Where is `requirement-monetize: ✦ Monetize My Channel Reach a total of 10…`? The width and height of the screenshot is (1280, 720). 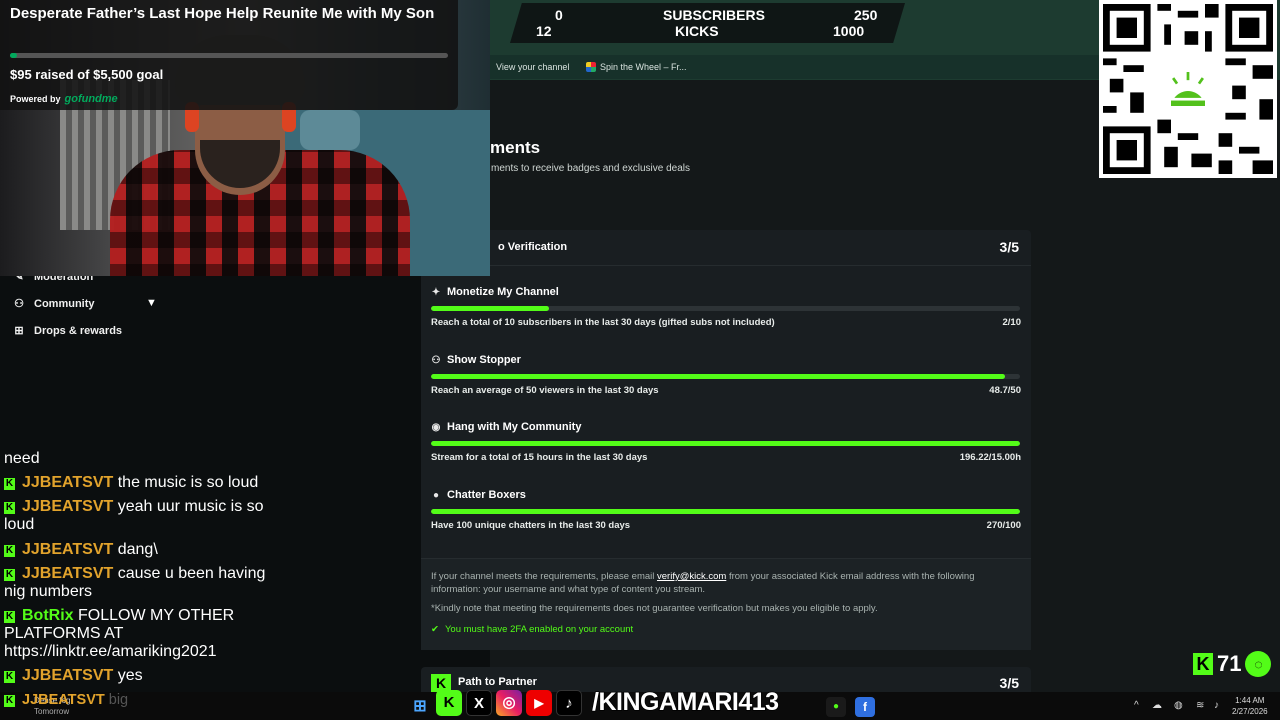
requirement-monetize: ✦ Monetize My Channel Reach a total of 10… is located at coordinates (726, 316).